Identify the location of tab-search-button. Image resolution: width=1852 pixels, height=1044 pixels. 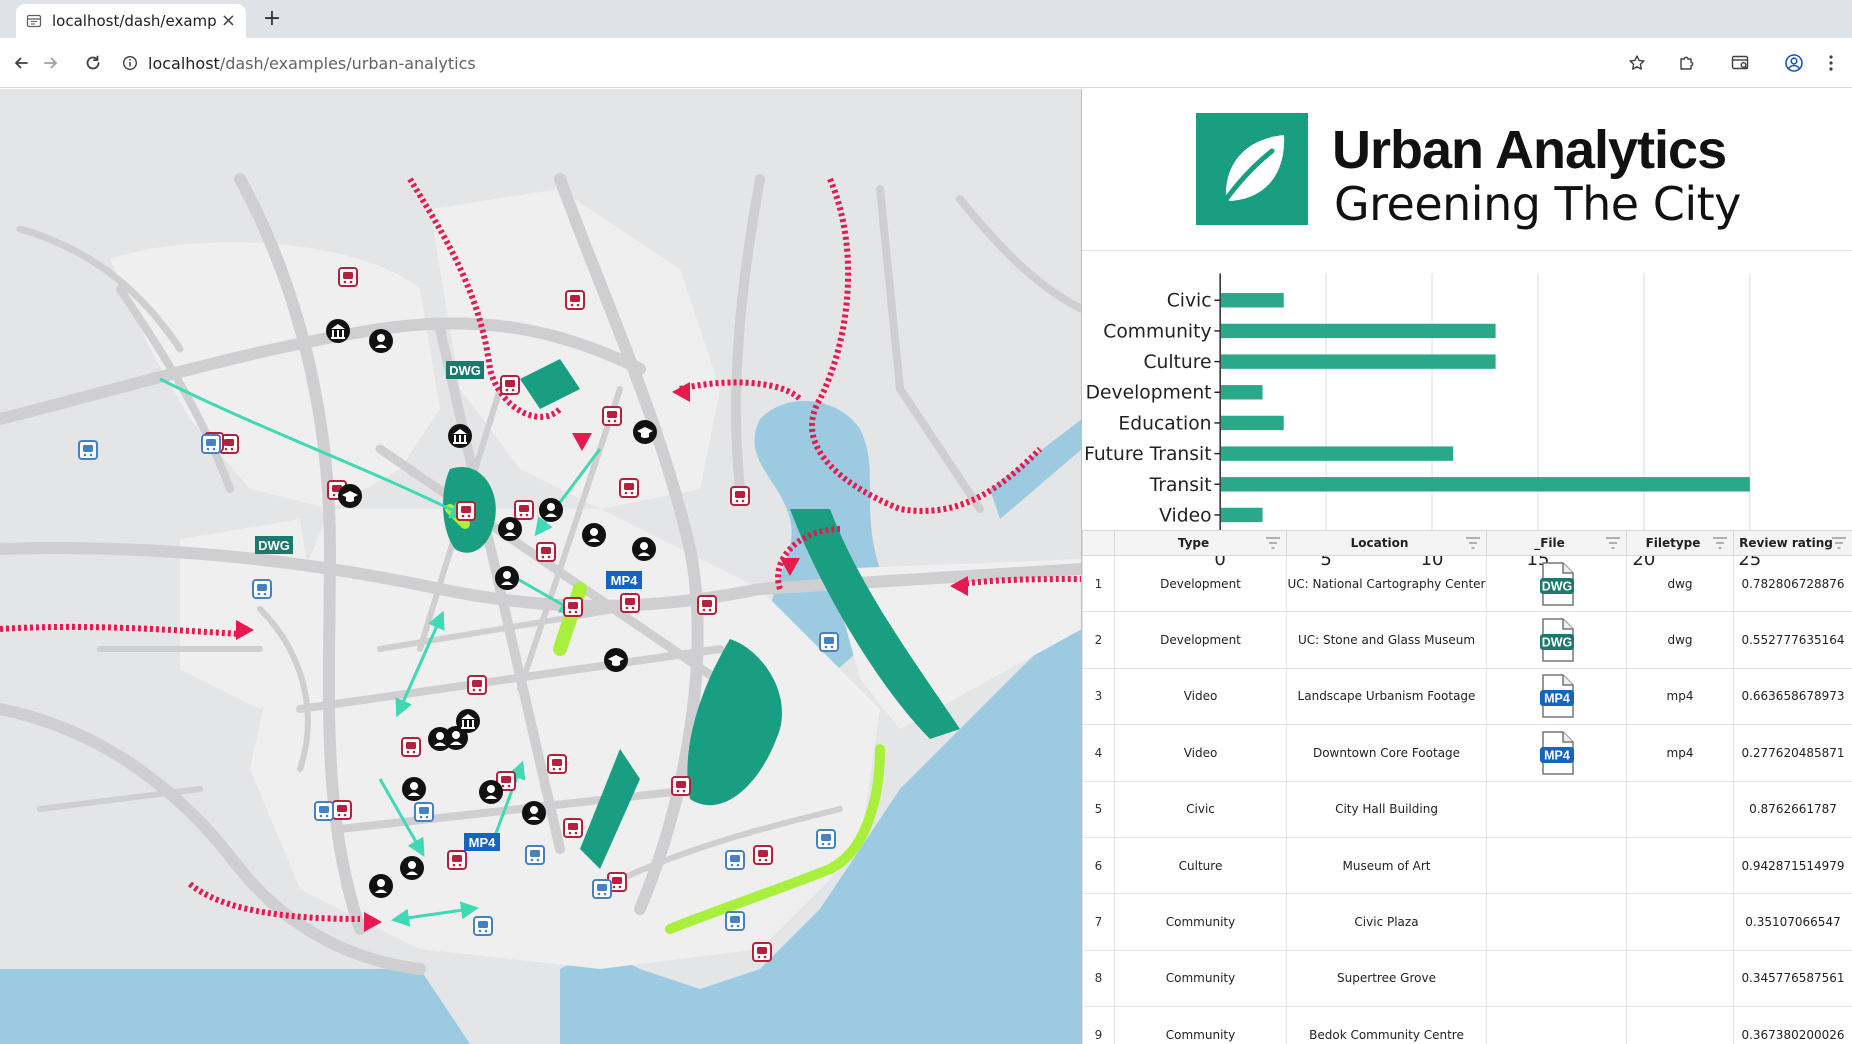
(1741, 63).